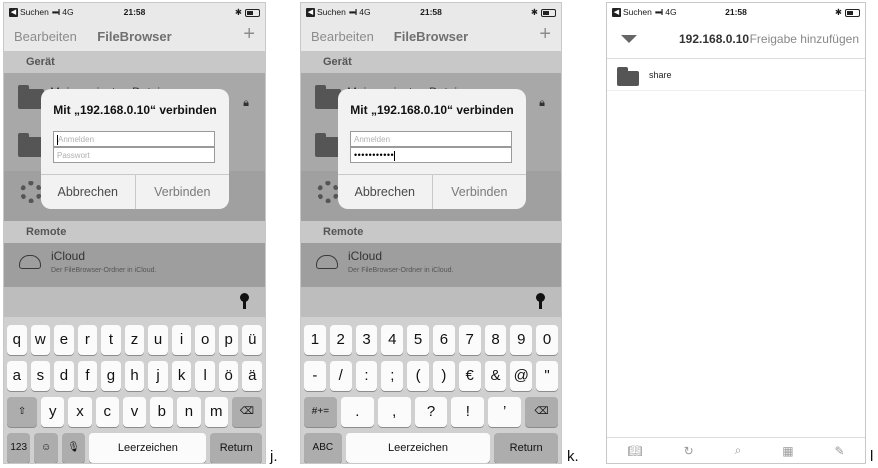 The height and width of the screenshot is (468, 878). Describe the element at coordinates (252, 376) in the screenshot. I see `key: ä` at that location.